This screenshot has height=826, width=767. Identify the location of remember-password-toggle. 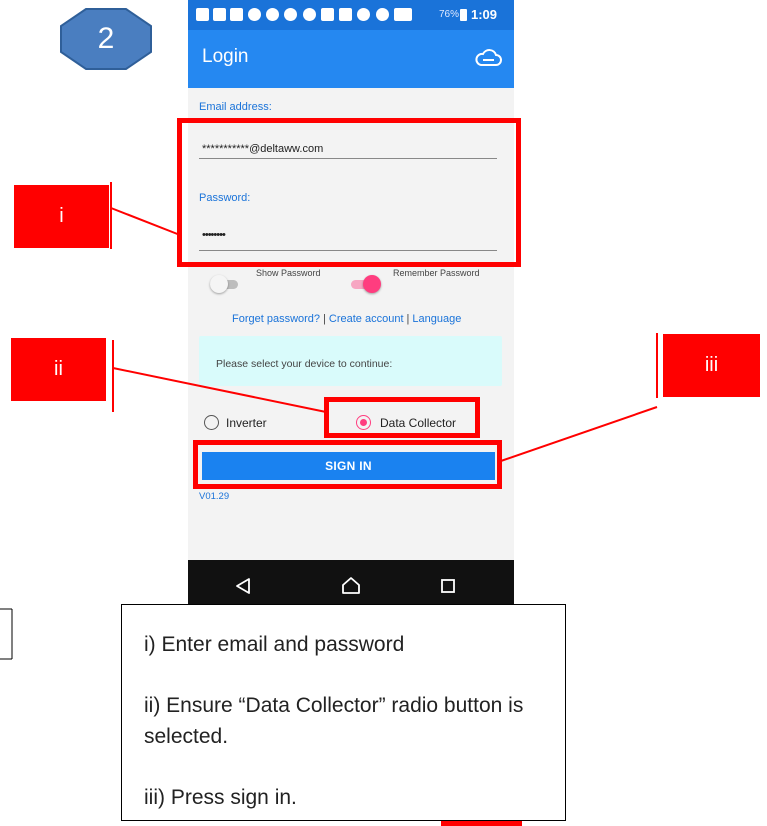
(366, 284).